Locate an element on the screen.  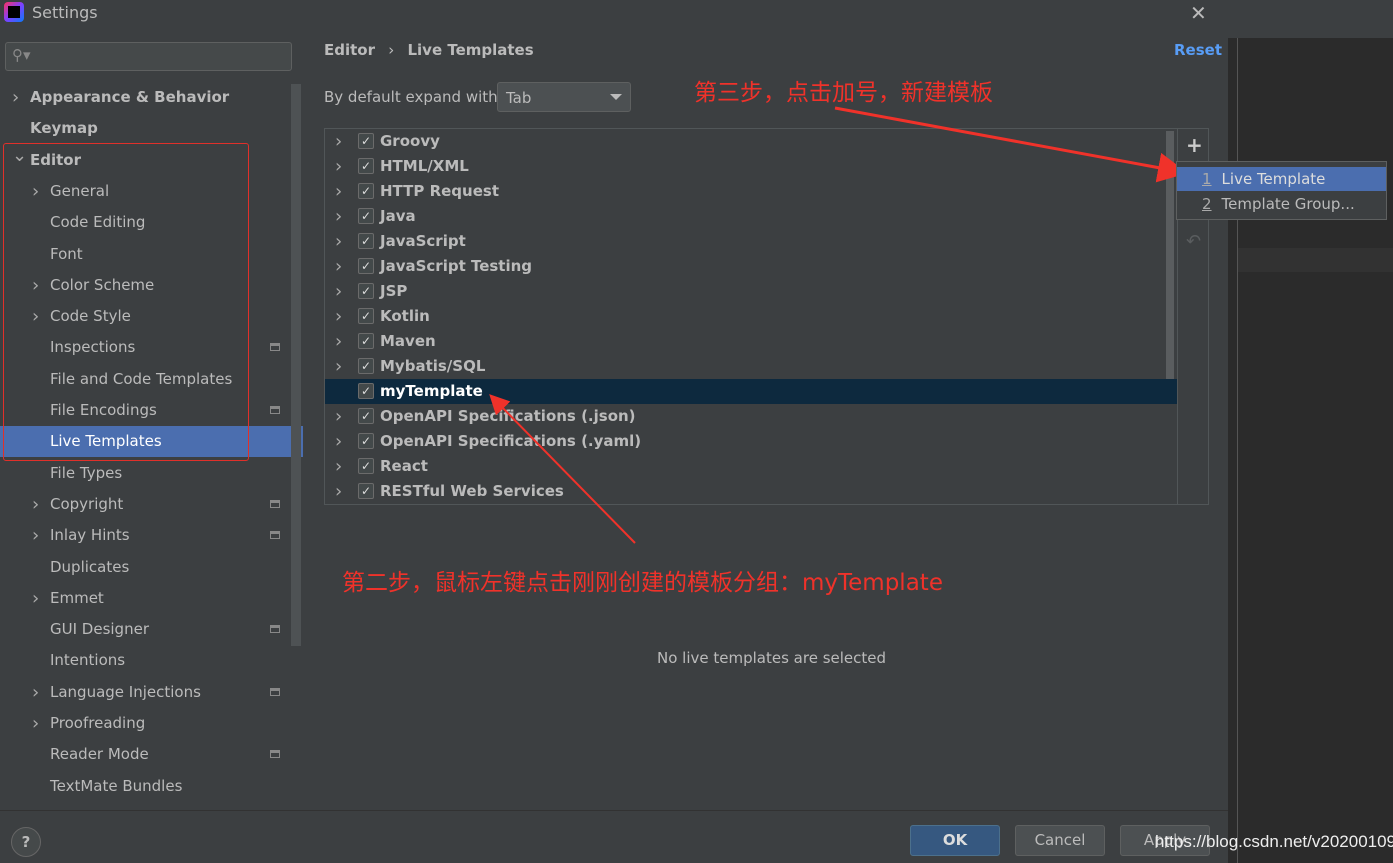
mnemonic-number: 2 is located at coordinates (1207, 204).